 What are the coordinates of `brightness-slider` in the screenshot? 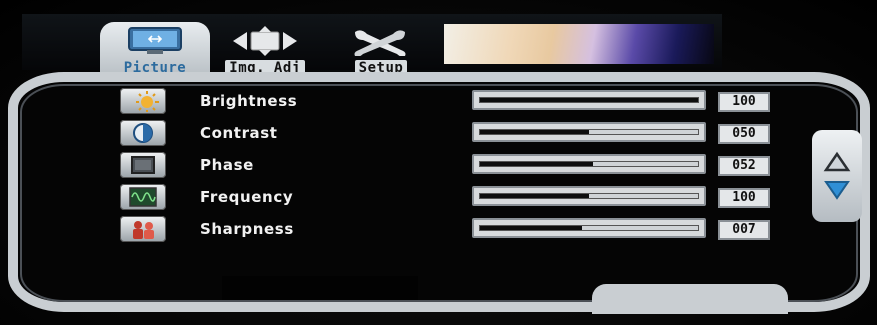 It's located at (589, 100).